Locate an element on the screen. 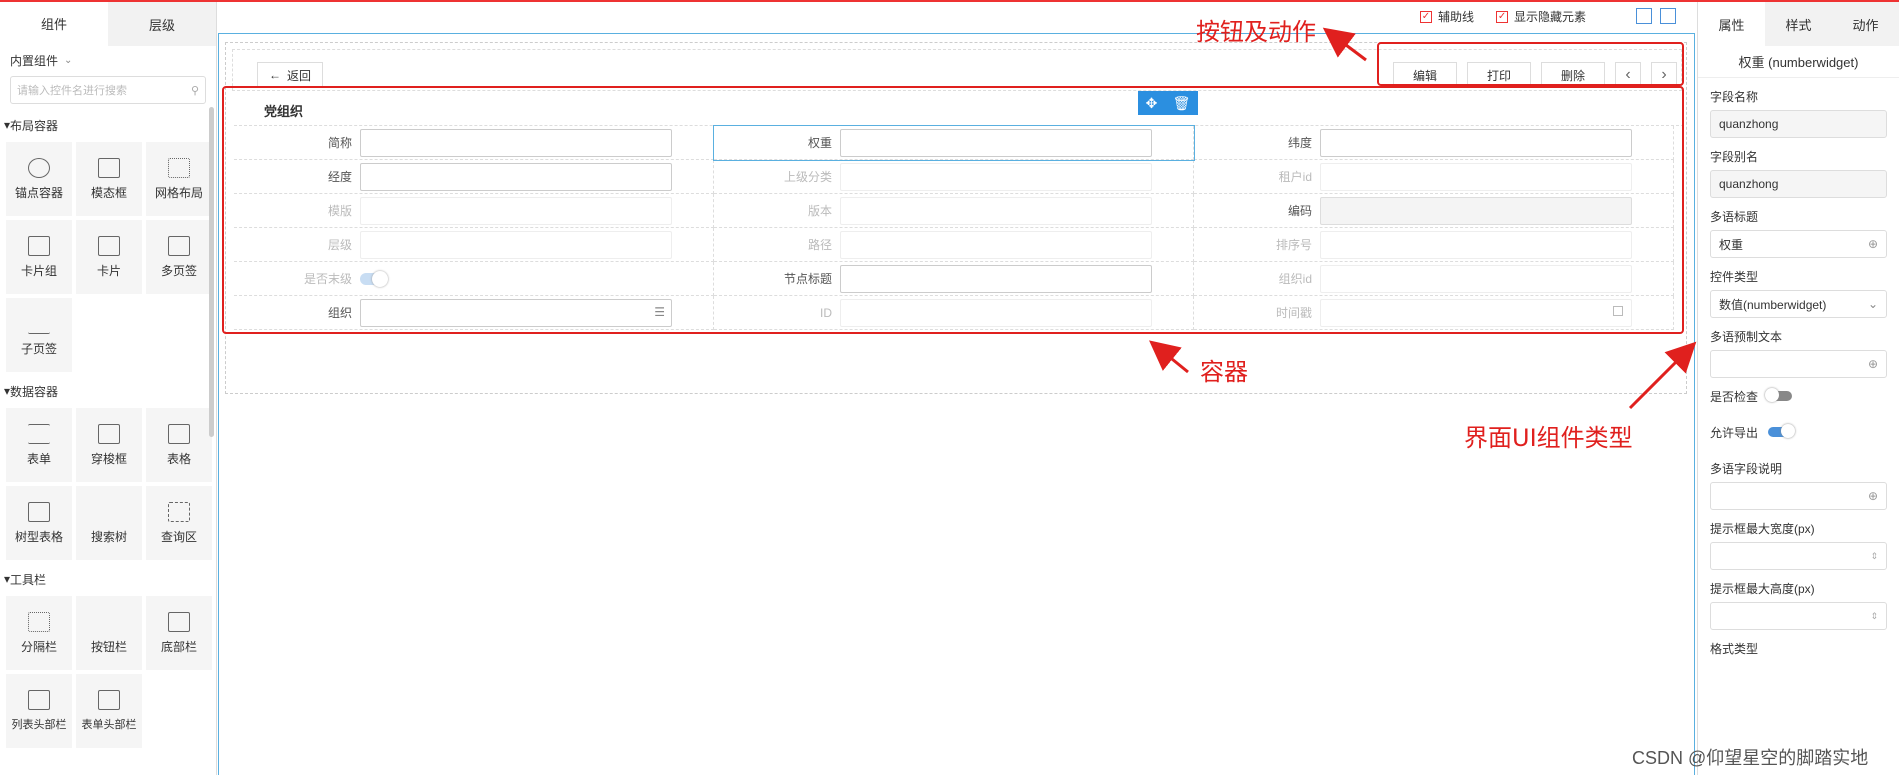 The width and height of the screenshot is (1899, 775). prop-label: 是否检查 is located at coordinates (1734, 396).